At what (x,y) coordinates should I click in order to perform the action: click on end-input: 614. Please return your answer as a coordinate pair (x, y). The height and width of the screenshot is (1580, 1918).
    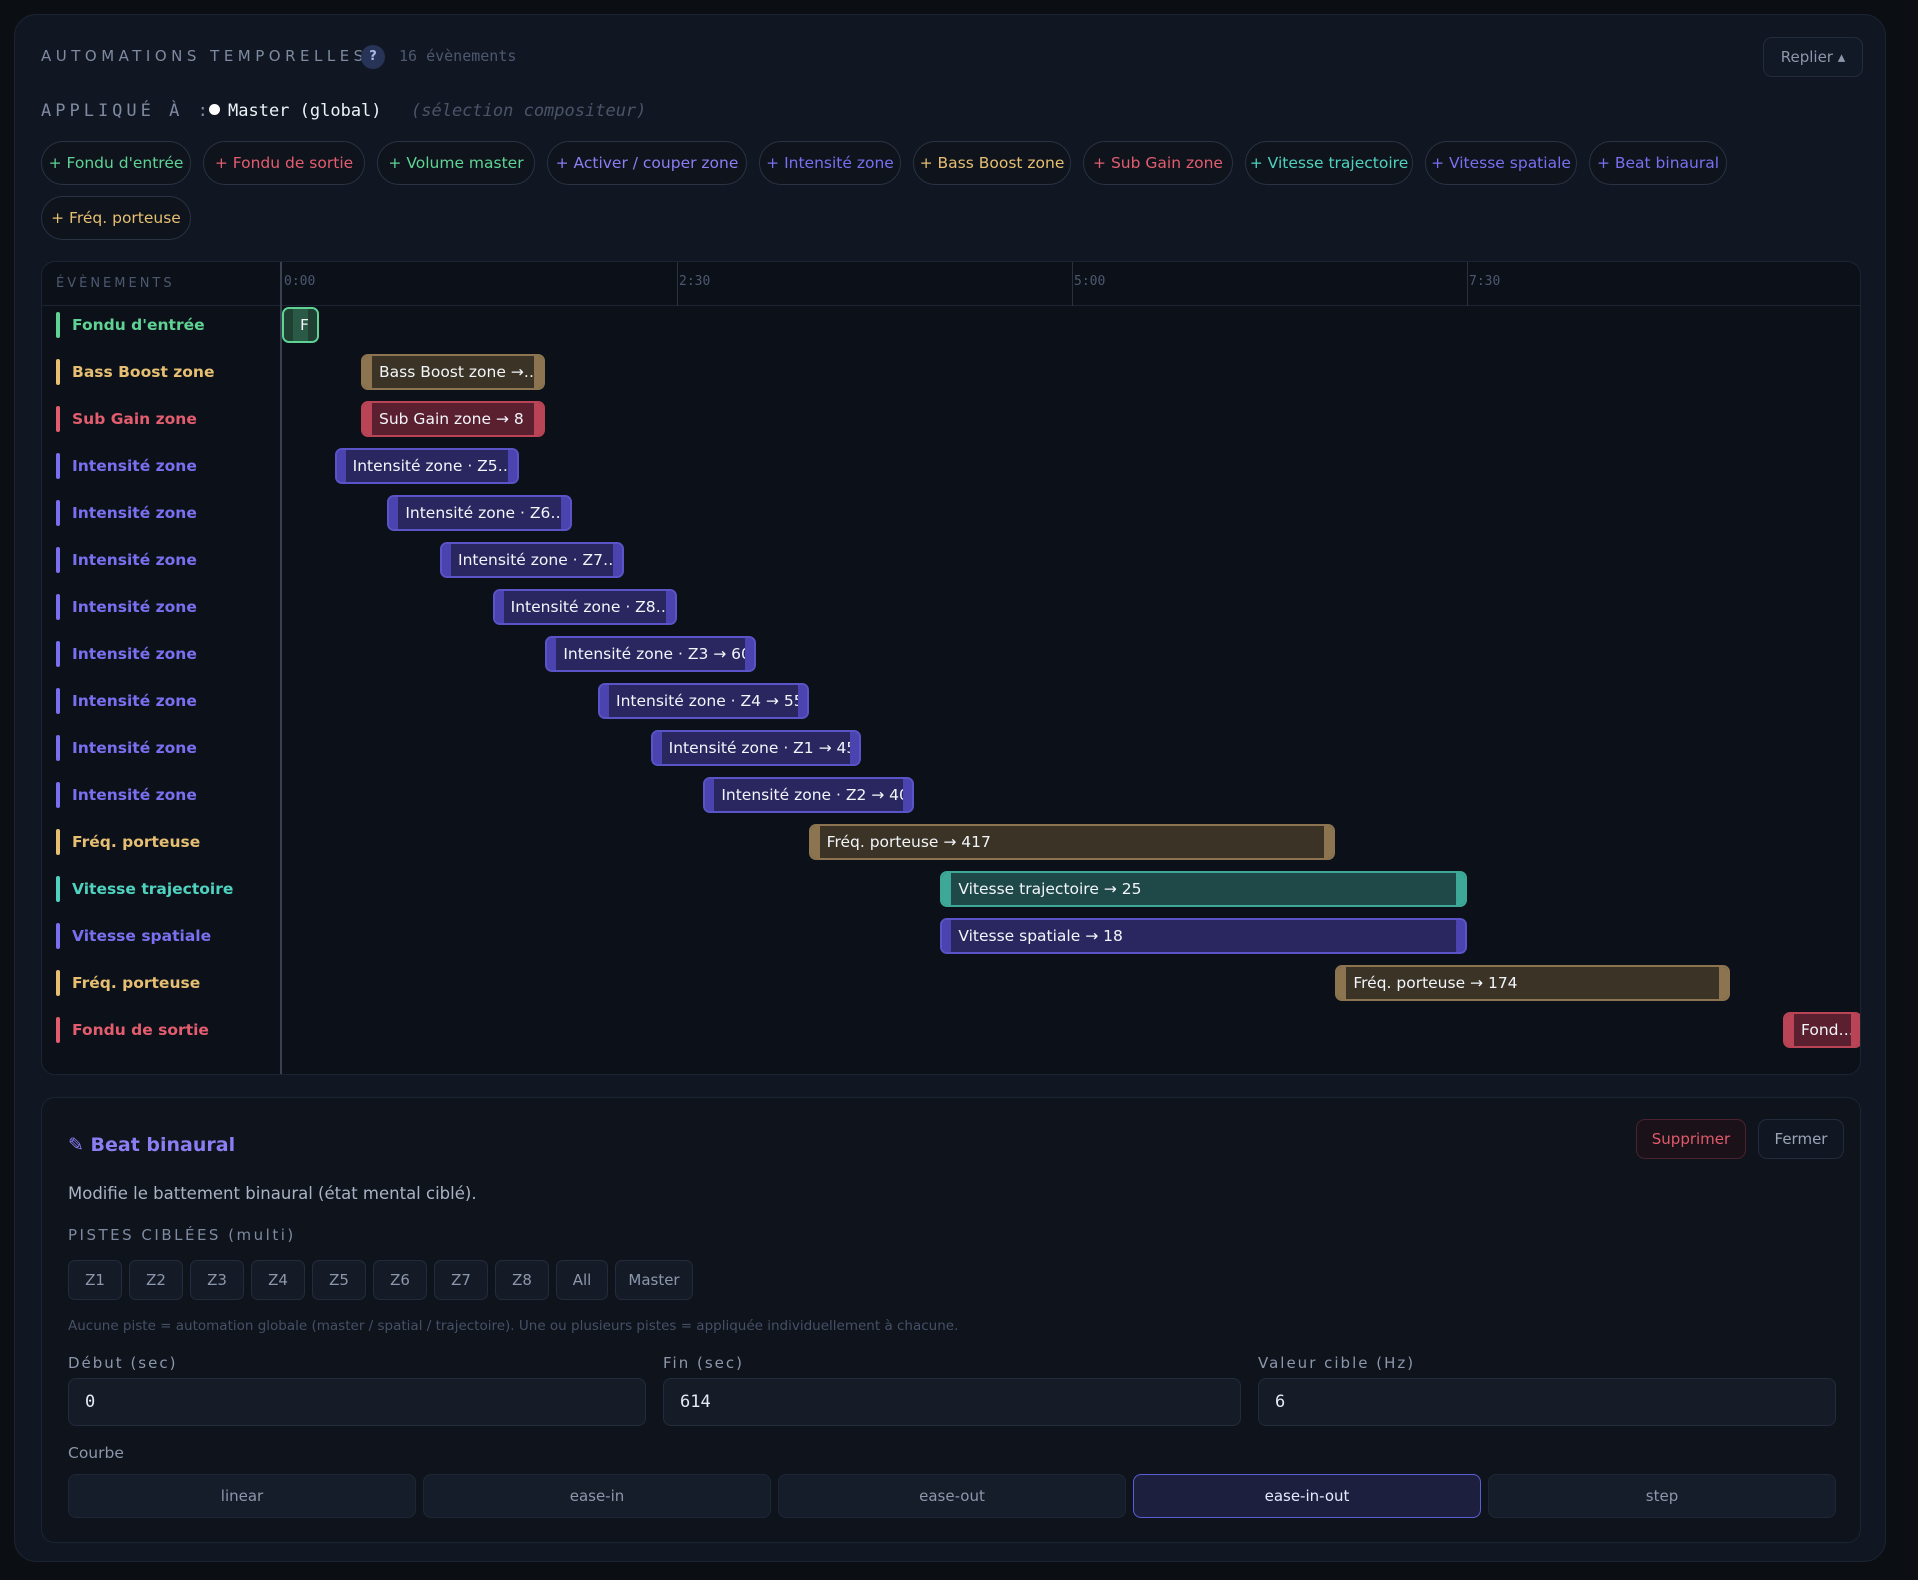
    Looking at the image, I should click on (952, 1402).